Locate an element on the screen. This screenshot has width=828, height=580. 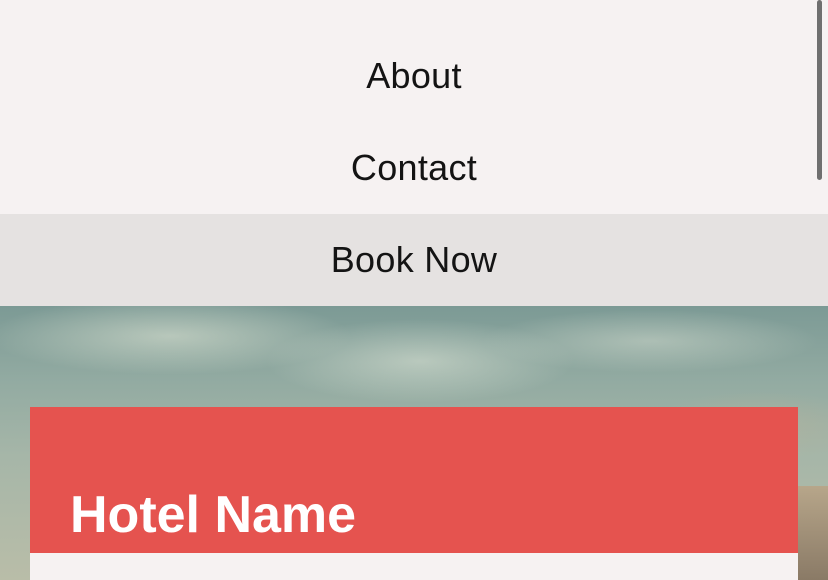
hotel-name-title: Hotel Name is located at coordinates (213, 514).